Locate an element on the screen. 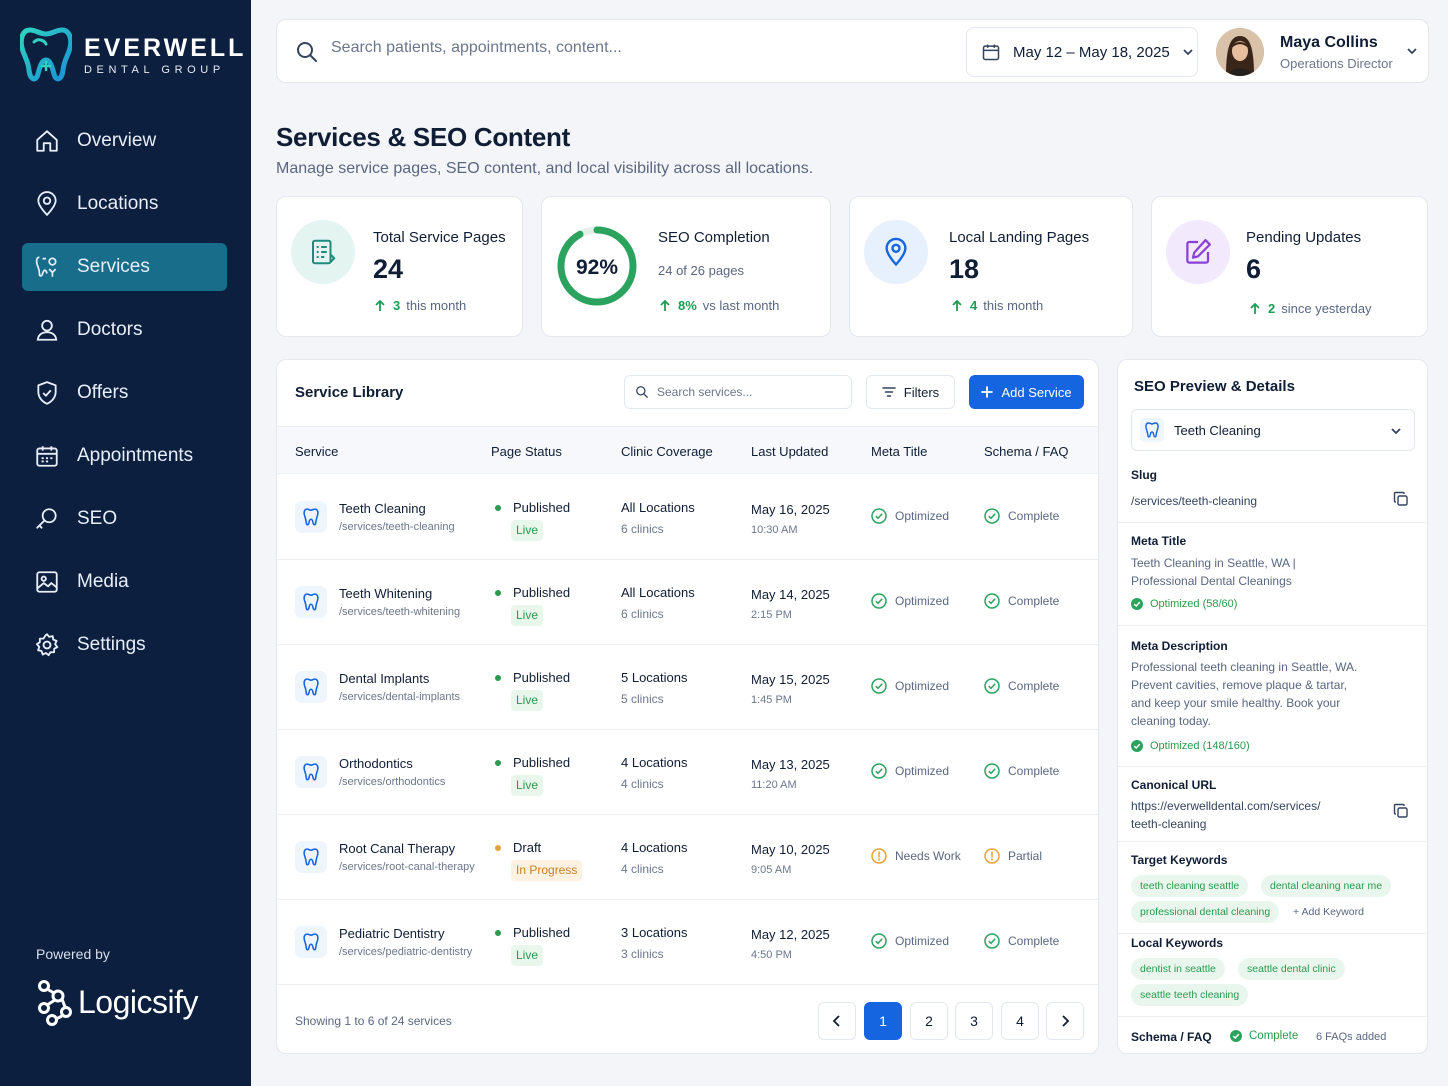 This screenshot has width=1448, height=1086. nav-item-services: Services is located at coordinates (124, 267).